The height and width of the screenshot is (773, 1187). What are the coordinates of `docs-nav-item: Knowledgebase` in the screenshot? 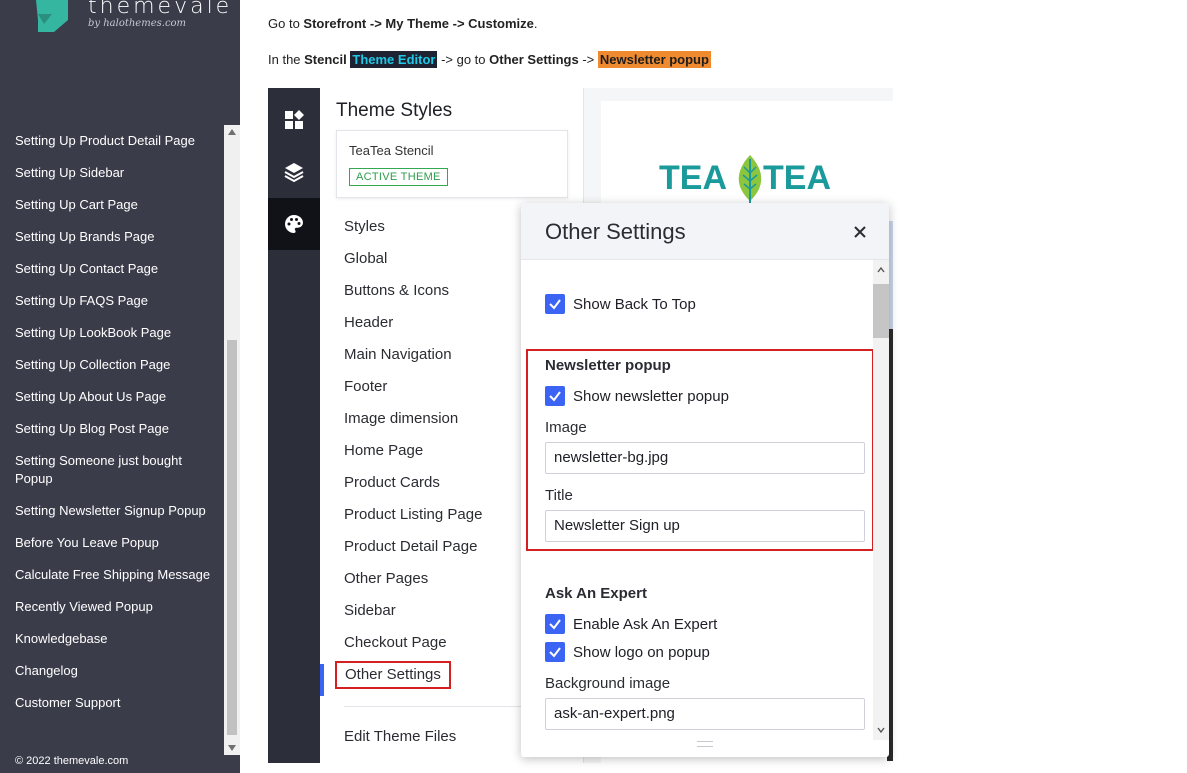 It's located at (115, 639).